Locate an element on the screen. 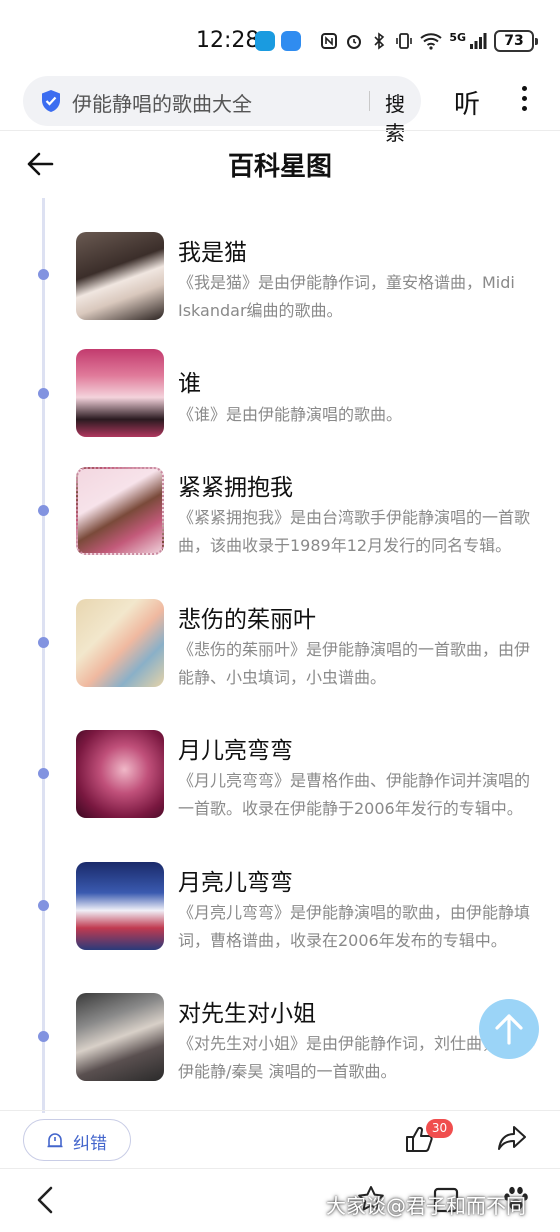 This screenshot has height=1232, width=560. song-title: 月亮儿弯弯 is located at coordinates (235, 880).